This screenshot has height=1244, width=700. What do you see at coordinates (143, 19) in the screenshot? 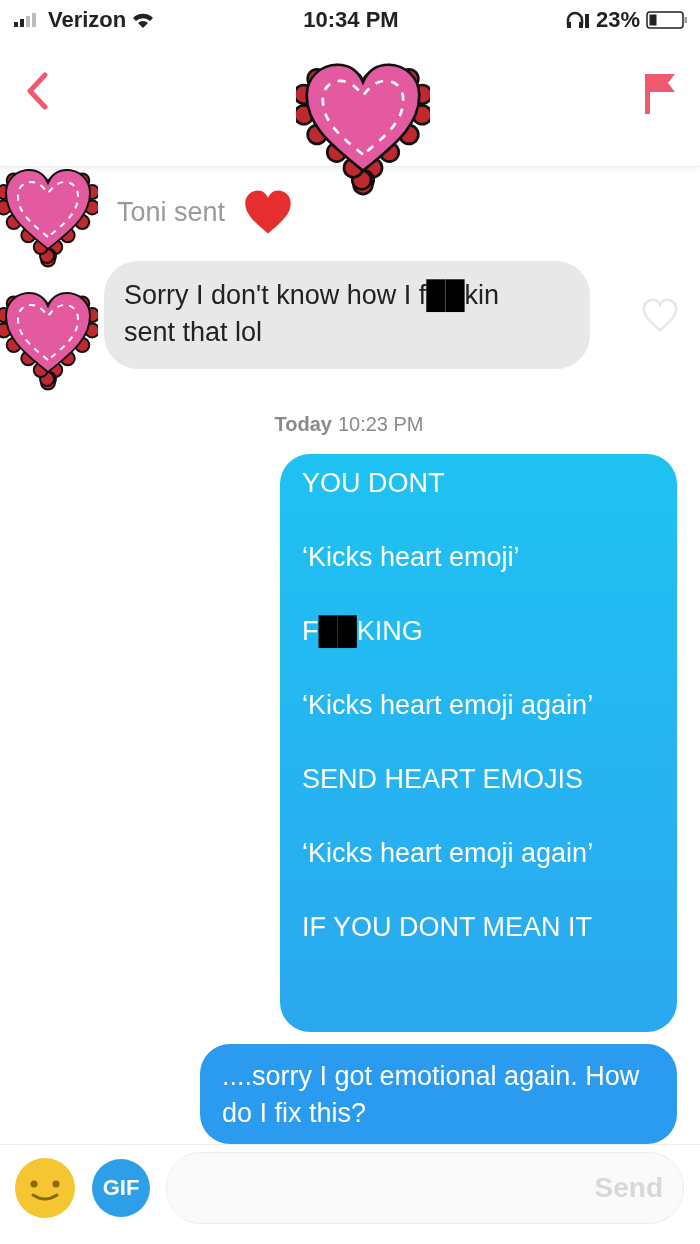
I see `wifi-icon` at bounding box center [143, 19].